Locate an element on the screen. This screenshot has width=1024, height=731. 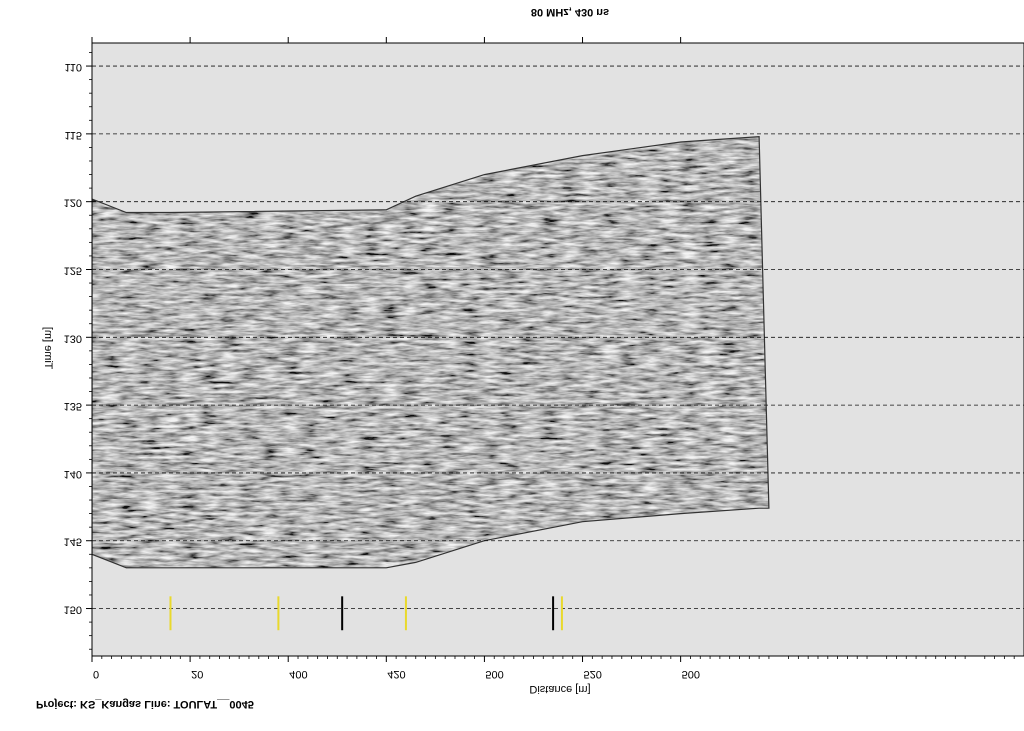
y-tick-label: 120 is located at coordinates (73, 203).